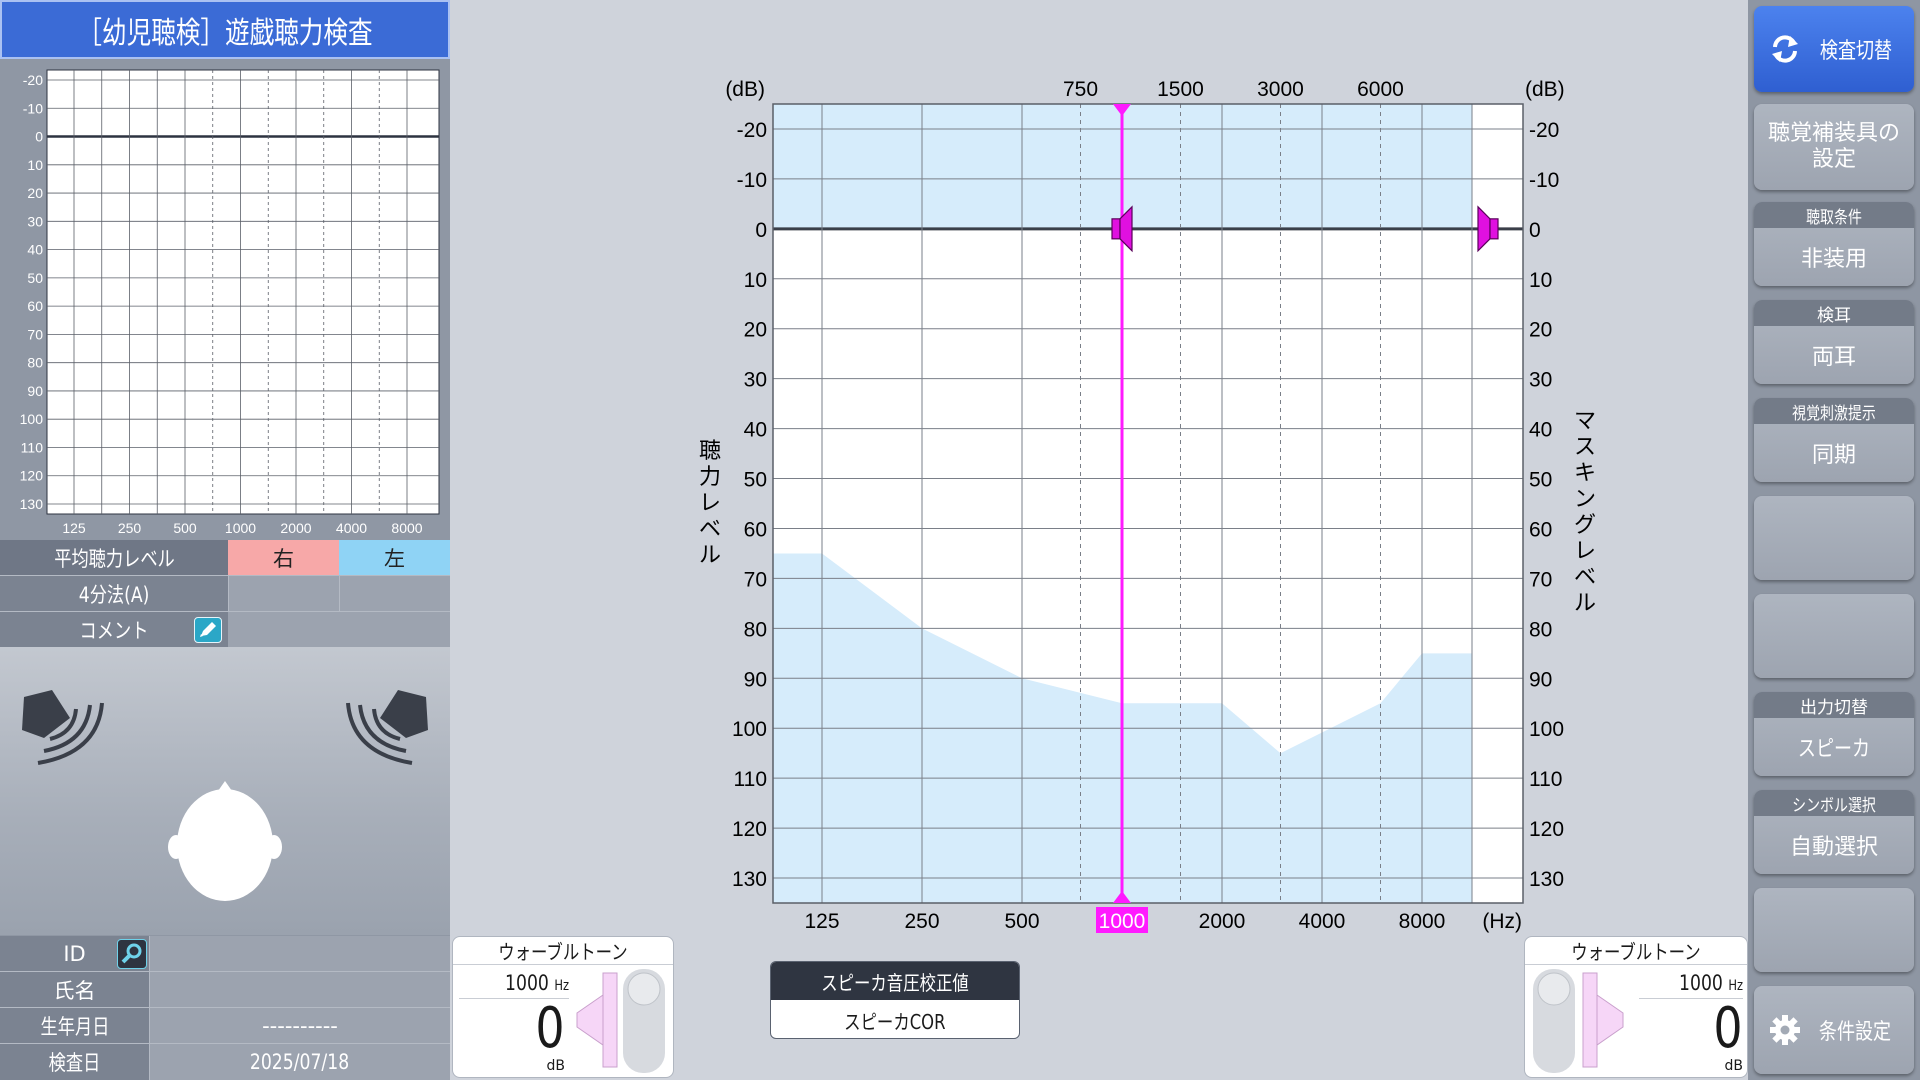 Image resolution: width=1920 pixels, height=1080 pixels. Describe the element at coordinates (620, 1021) in the screenshot. I see `left-output-speaker-icon` at that location.